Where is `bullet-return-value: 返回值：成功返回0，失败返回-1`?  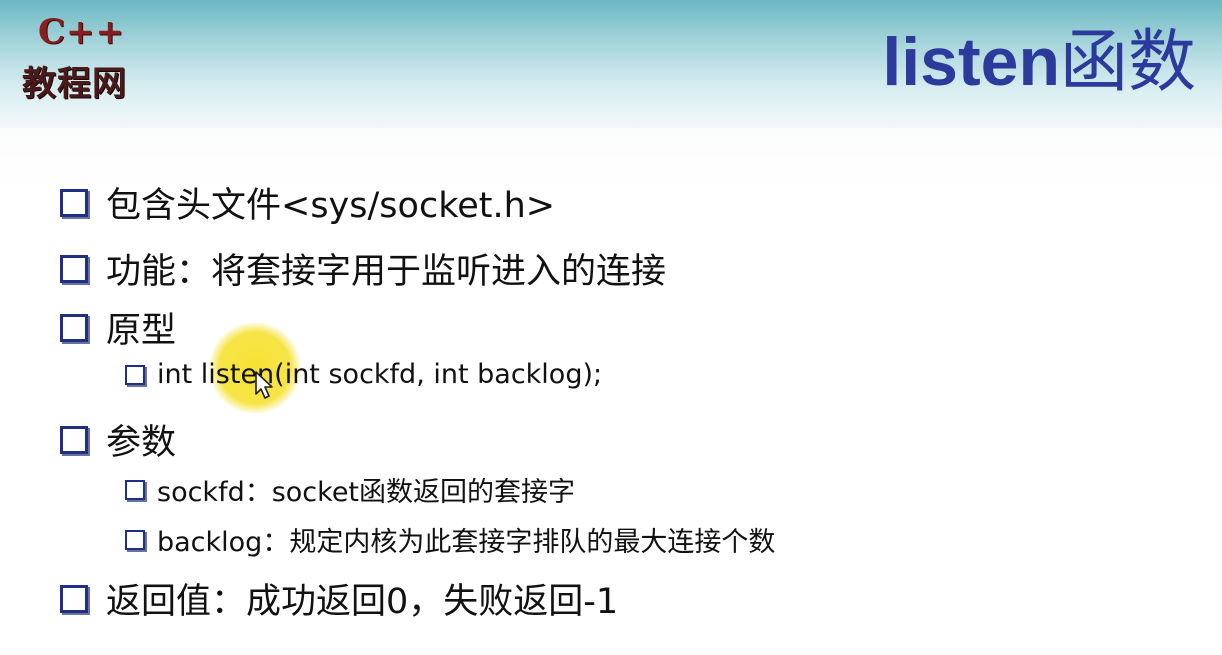
bullet-return-value: 返回值：成功返回0，失败返回-1 is located at coordinates (339, 598).